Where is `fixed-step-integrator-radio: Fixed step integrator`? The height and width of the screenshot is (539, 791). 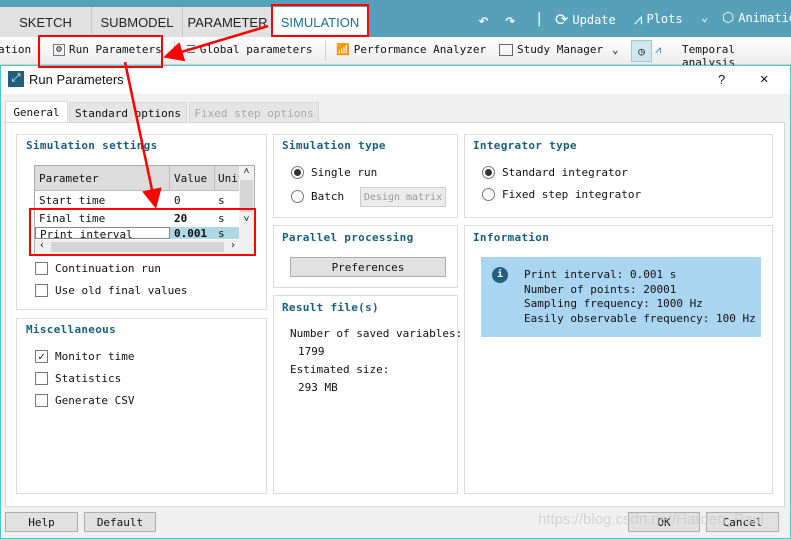
fixed-step-integrator-radio: Fixed step integrator is located at coordinates (561, 194).